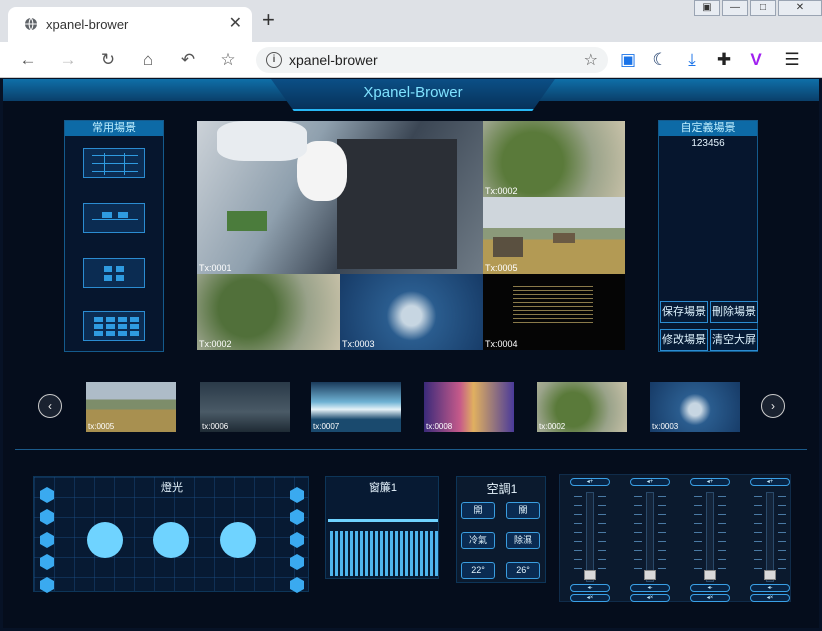 The image size is (822, 631). What do you see at coordinates (411, 449) in the screenshot?
I see `section-divider` at bounding box center [411, 449].